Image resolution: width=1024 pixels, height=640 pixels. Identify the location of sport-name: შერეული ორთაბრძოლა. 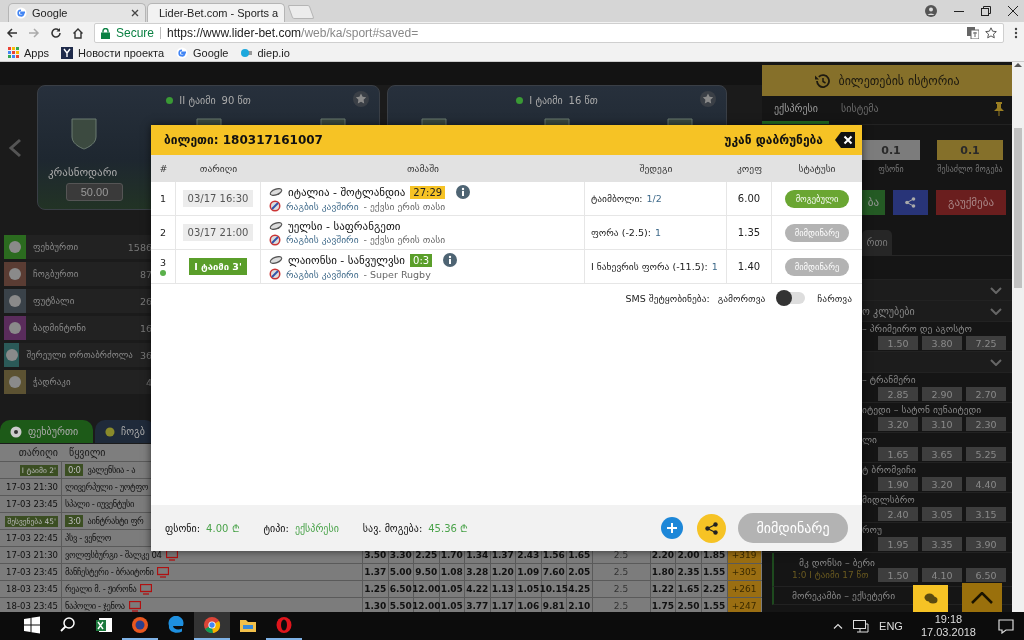
(79, 355).